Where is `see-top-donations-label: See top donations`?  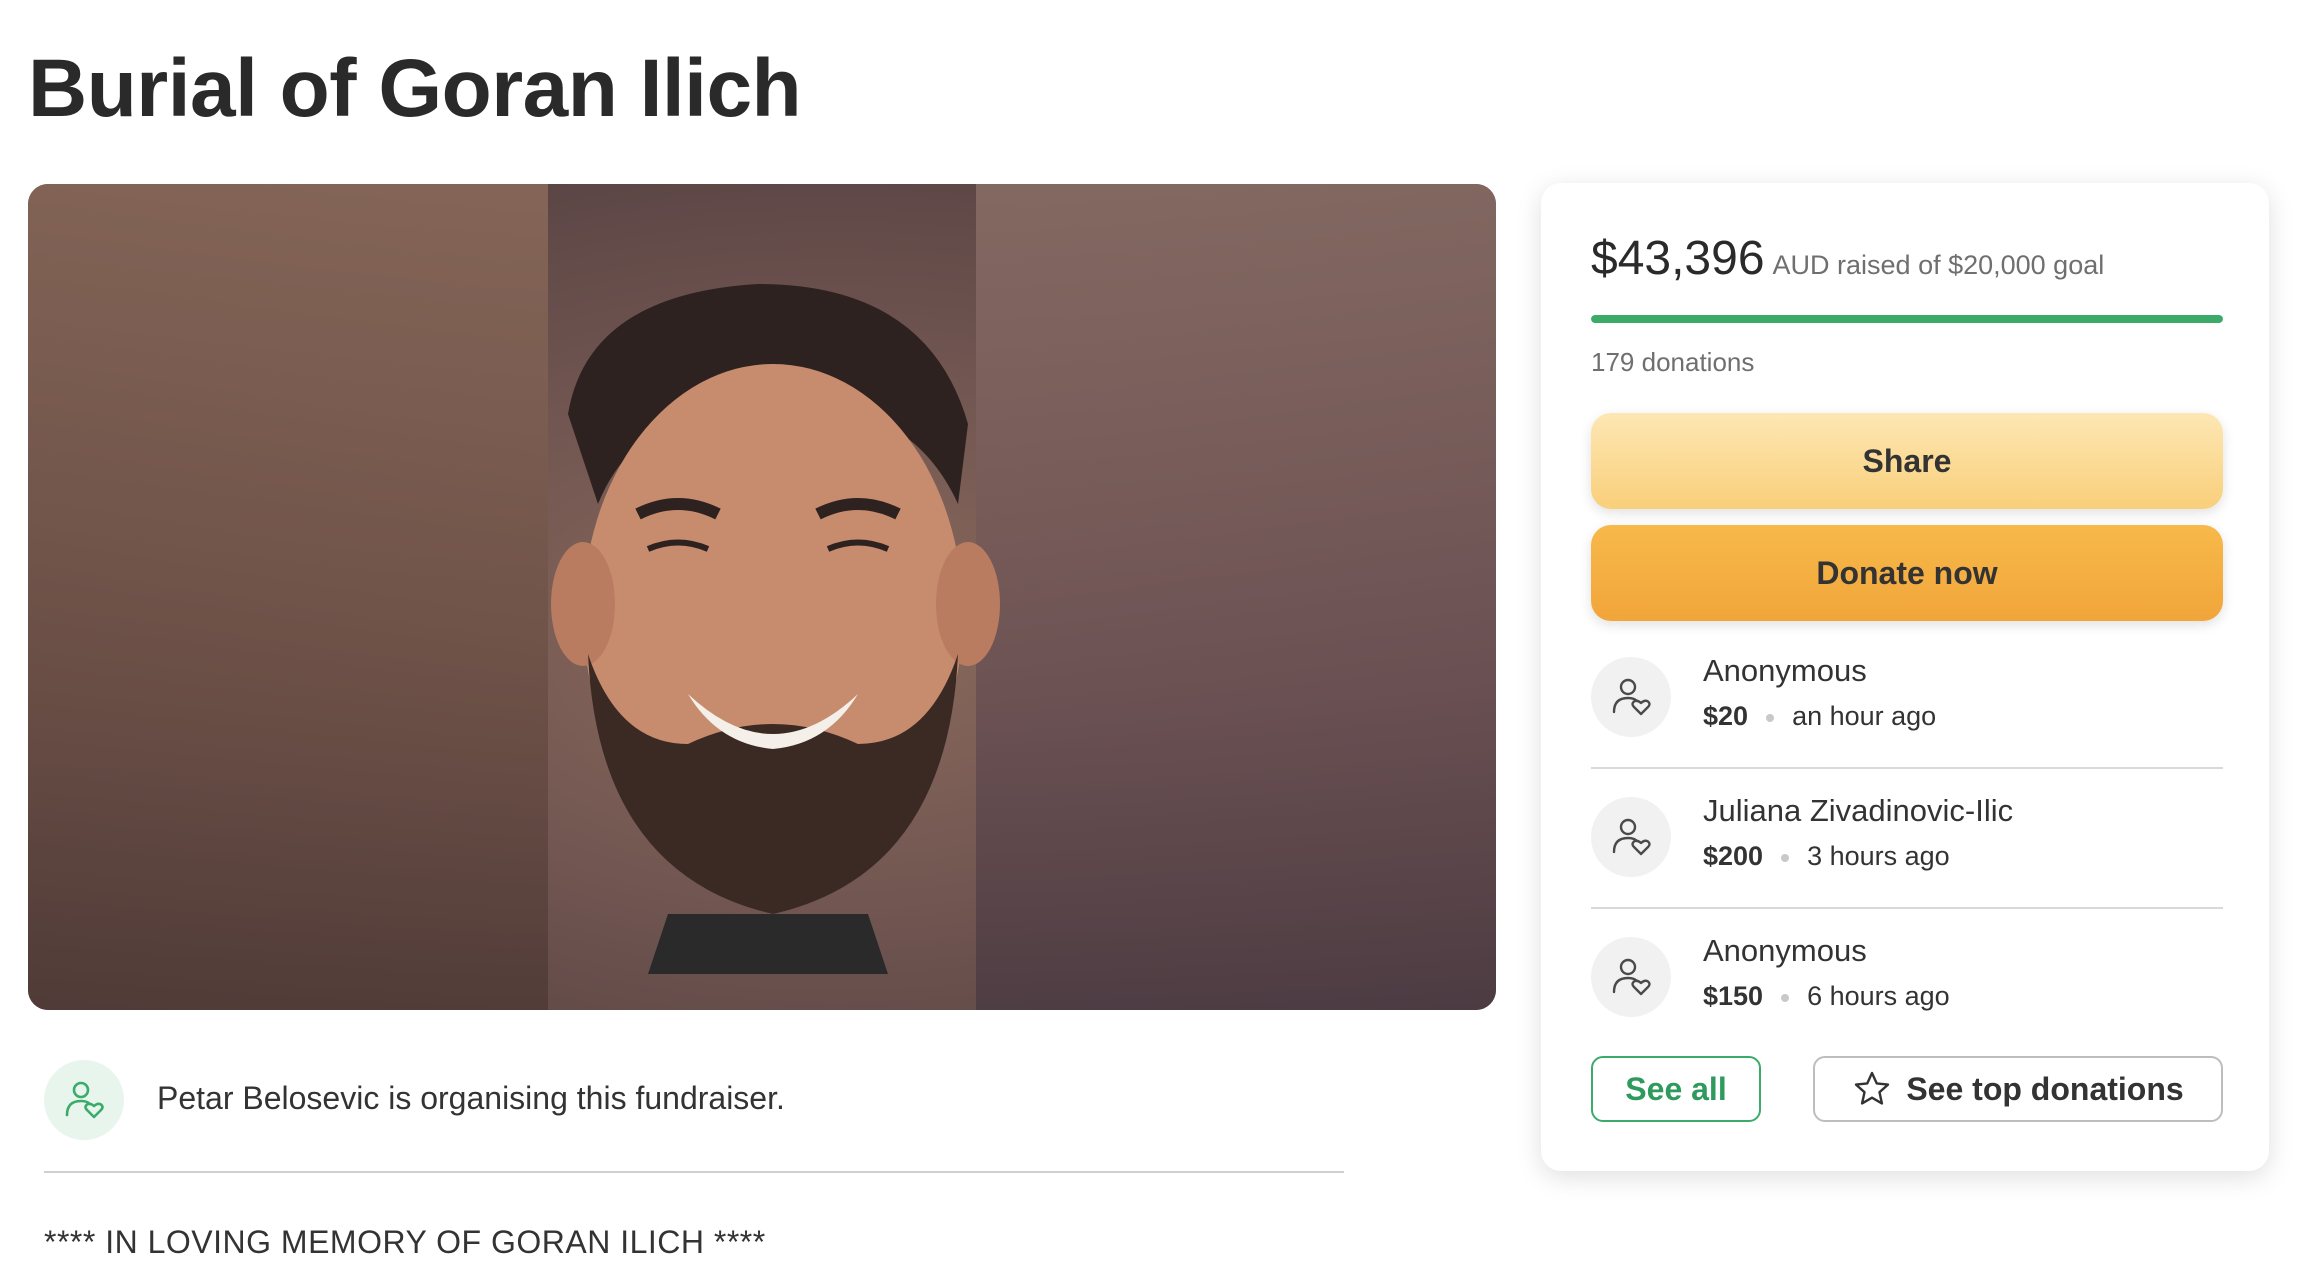
see-top-donations-label: See top donations is located at coordinates (2045, 1088).